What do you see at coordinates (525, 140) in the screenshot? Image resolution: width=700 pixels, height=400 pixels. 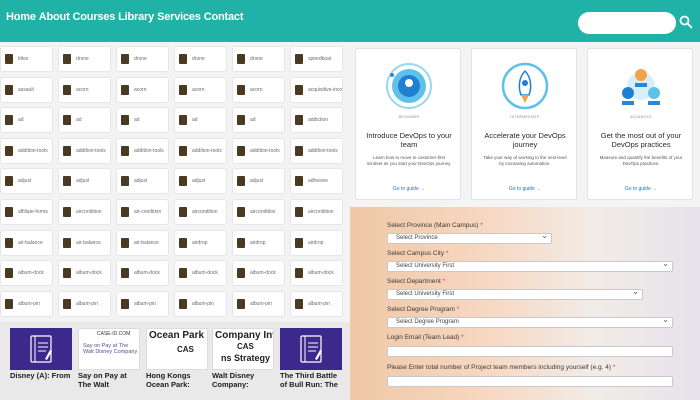 I see `card-title: Accelerate your DevOps journey` at bounding box center [525, 140].